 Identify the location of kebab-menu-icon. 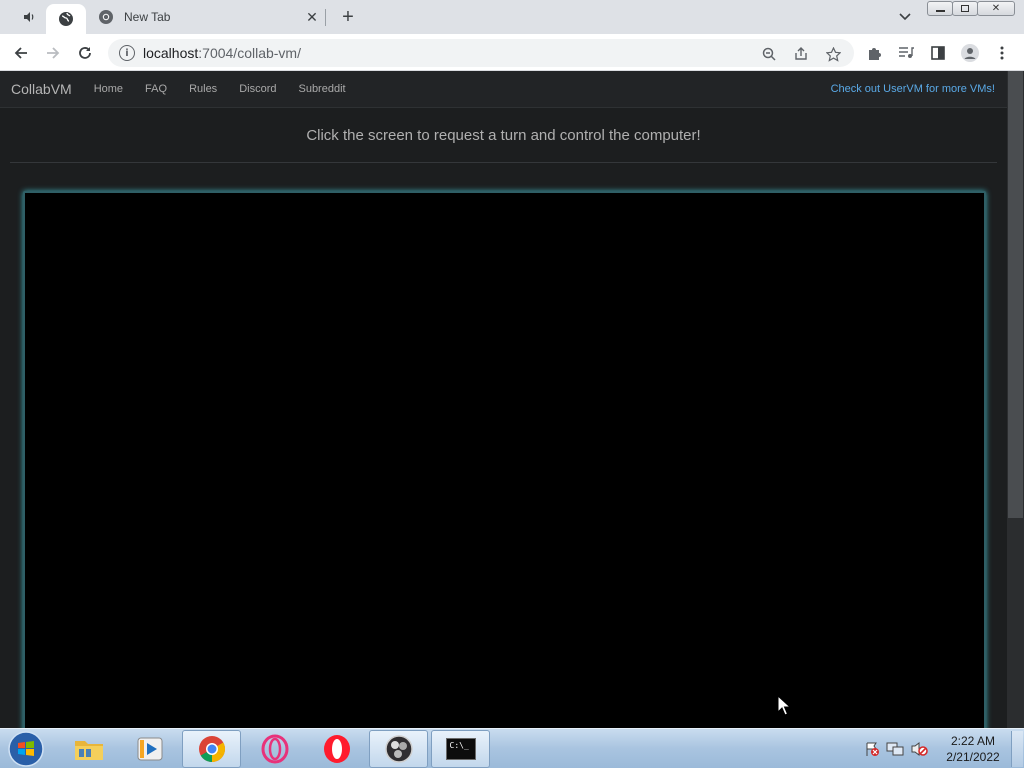
(1002, 53).